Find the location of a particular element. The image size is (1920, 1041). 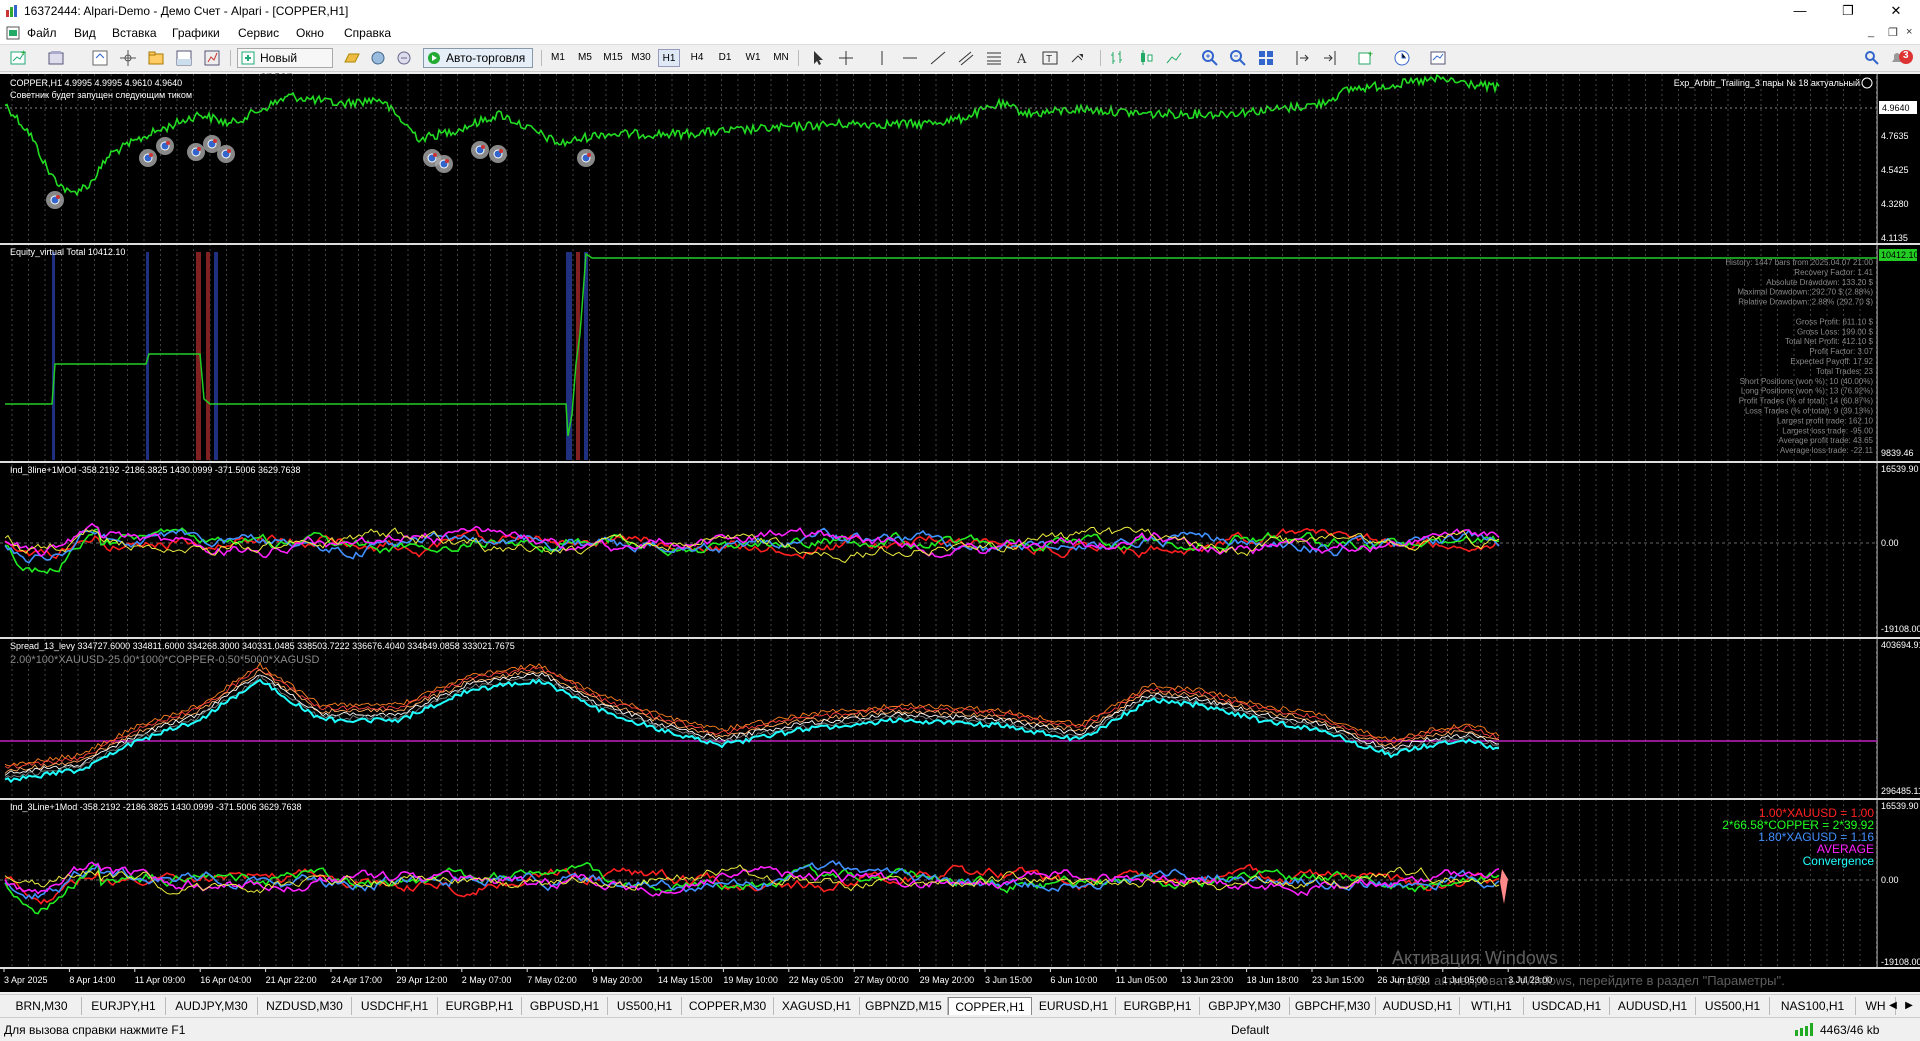

chart-tab: WTI,H1 is located at coordinates (1492, 1006).